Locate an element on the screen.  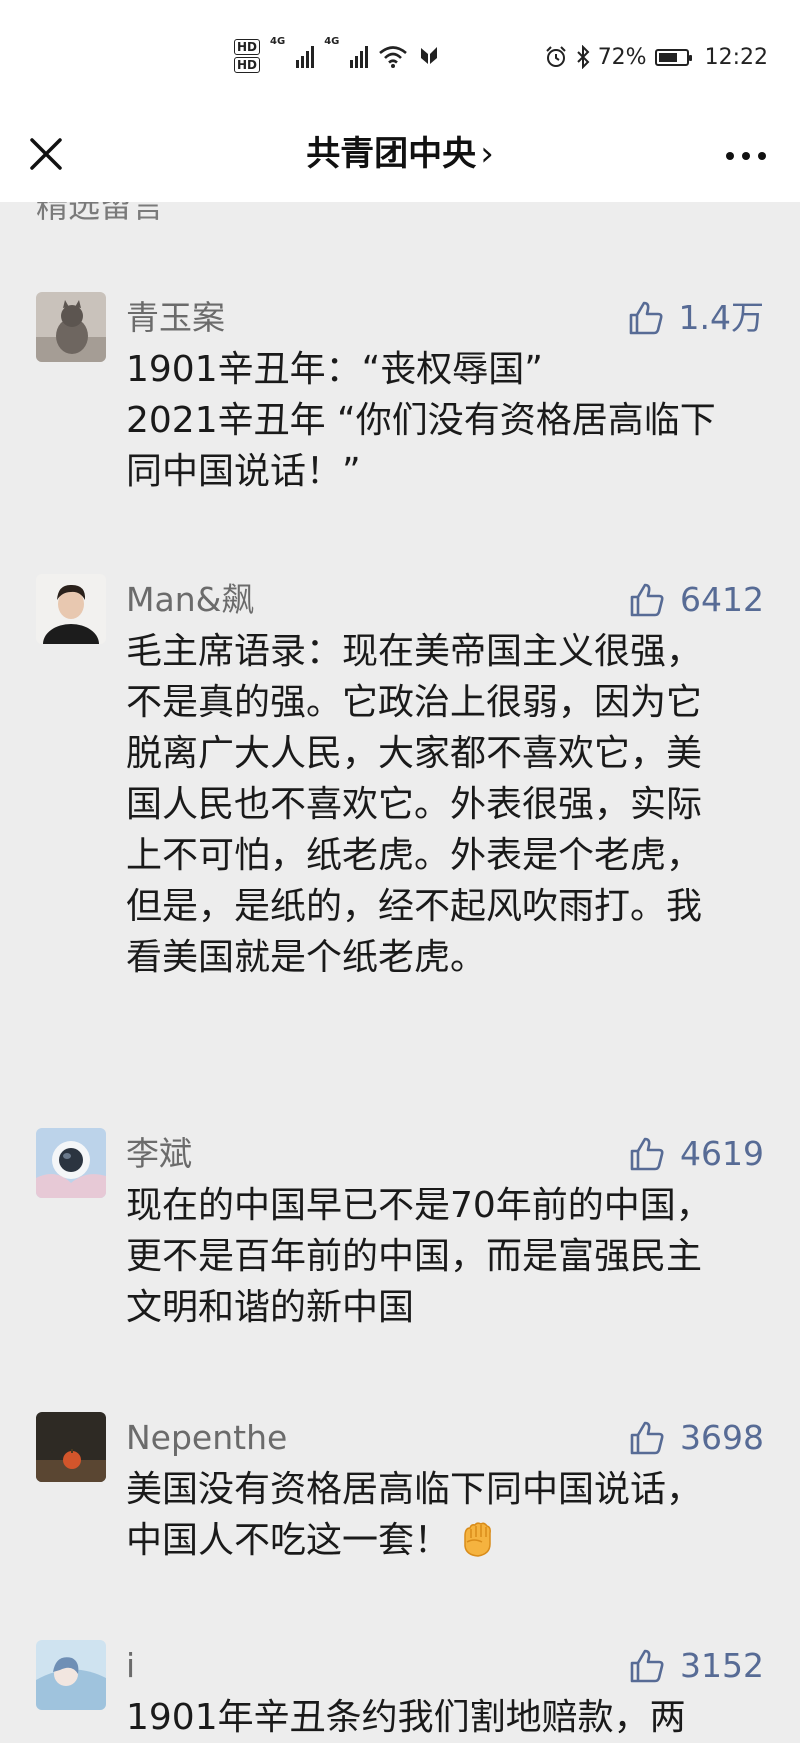
alarm-icon is located at coordinates (555, 56).